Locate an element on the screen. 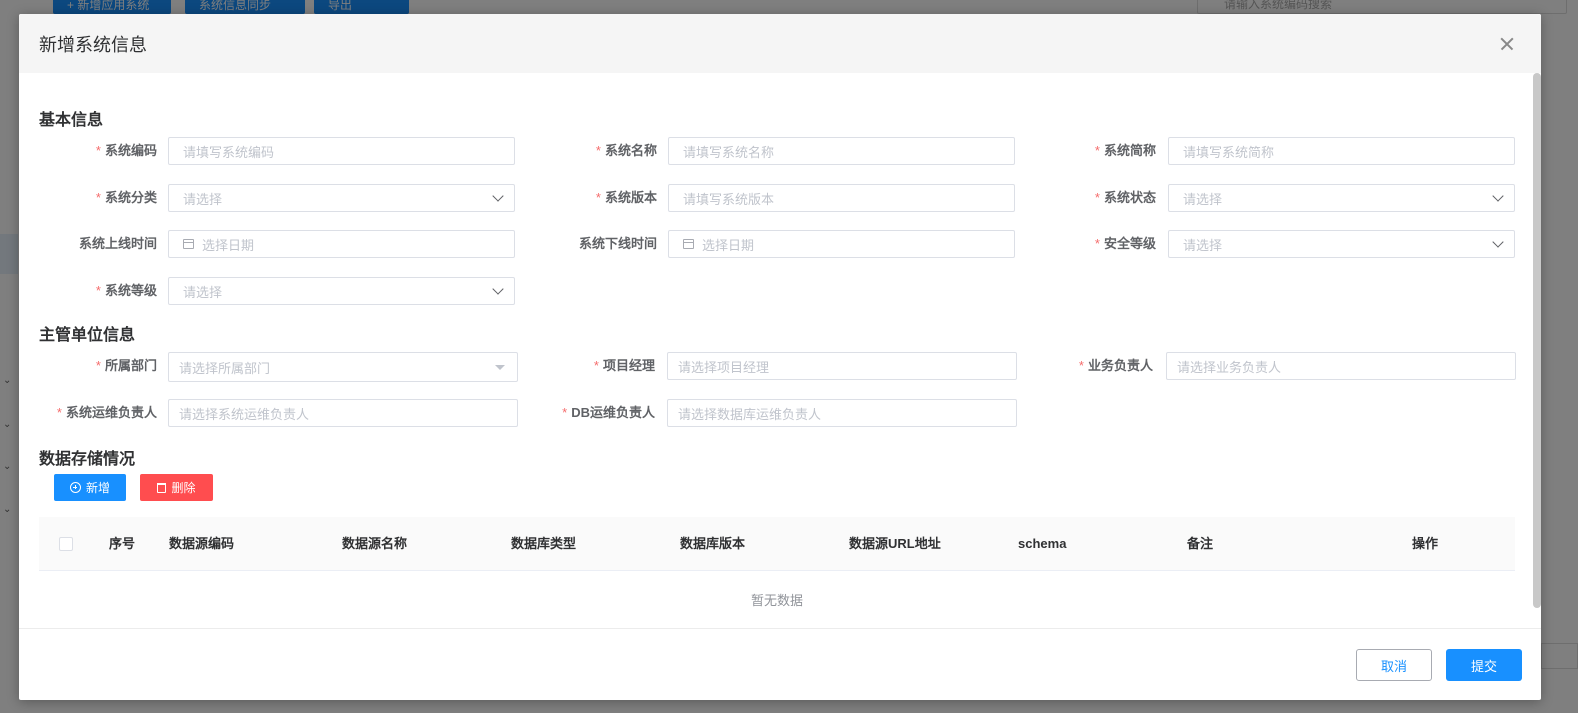  section-title-storage: 数据存储情况 is located at coordinates (87, 459).